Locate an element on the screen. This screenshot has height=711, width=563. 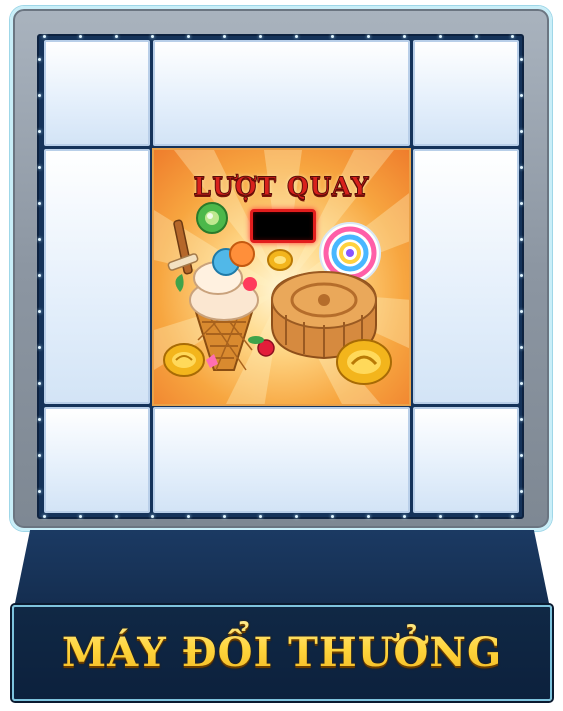
spin-title: LƯỢT QUAY is located at coordinates (281, 187).